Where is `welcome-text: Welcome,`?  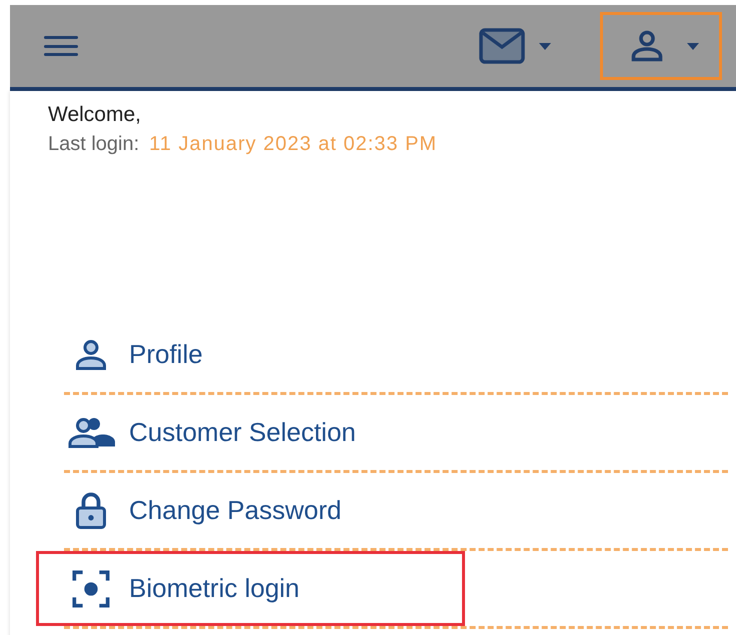 welcome-text: Welcome, is located at coordinates (95, 115).